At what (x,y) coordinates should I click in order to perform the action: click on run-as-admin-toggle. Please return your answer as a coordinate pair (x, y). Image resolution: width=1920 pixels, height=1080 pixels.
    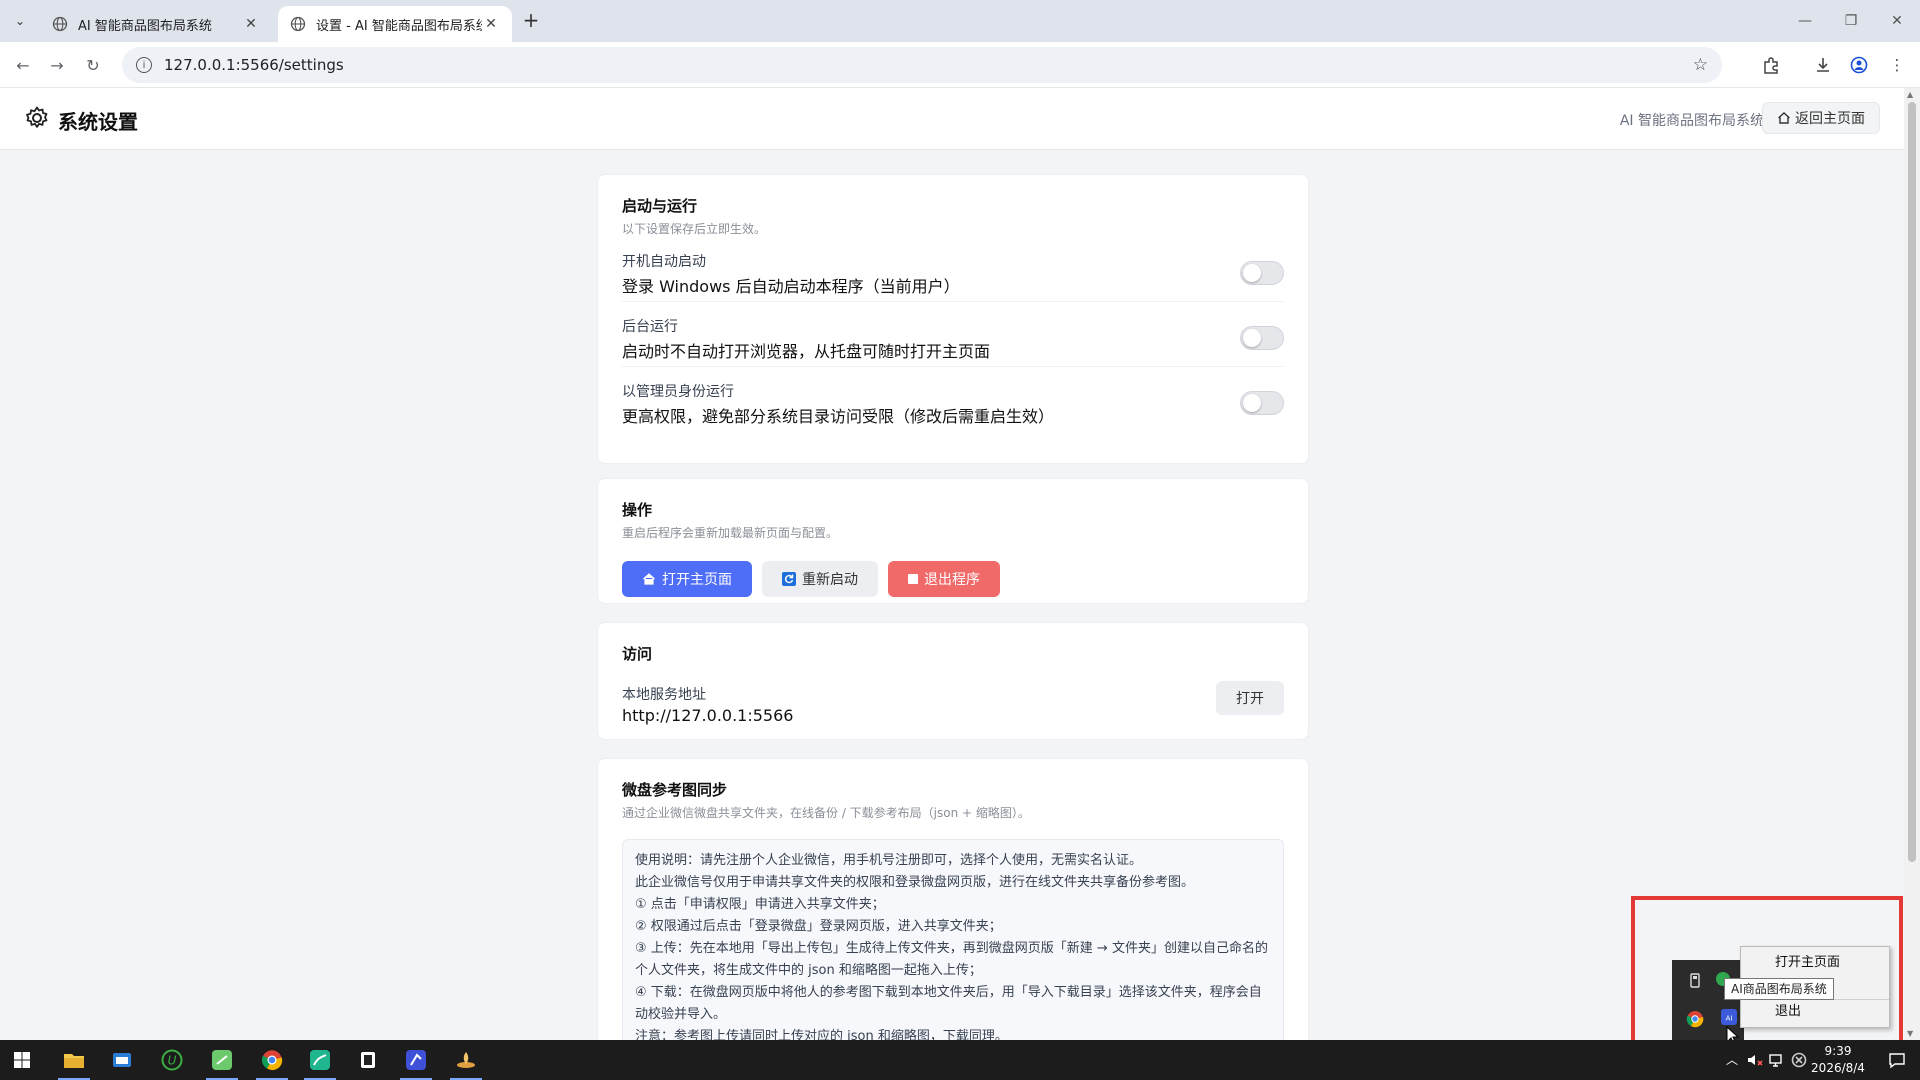
    Looking at the image, I should click on (1262, 403).